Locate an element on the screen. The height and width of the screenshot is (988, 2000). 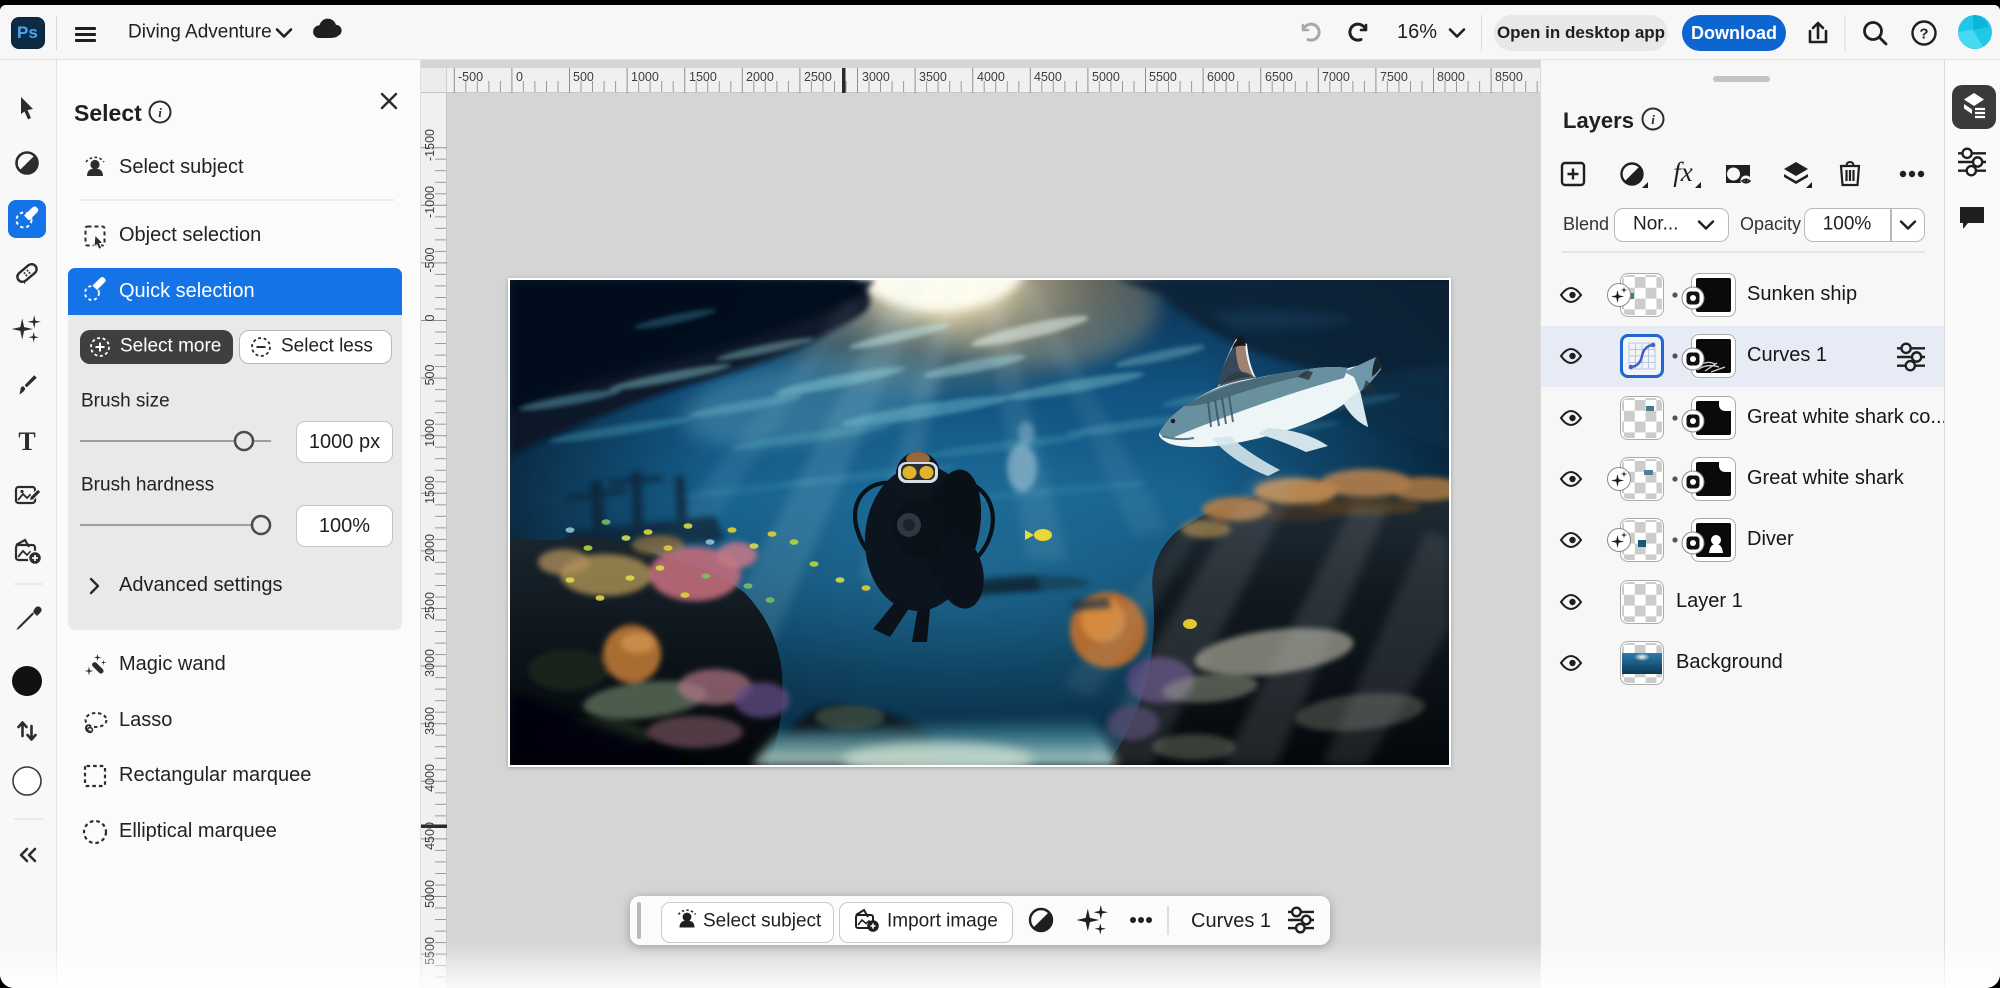
svg-text: 6500 is located at coordinates (1279, 77).